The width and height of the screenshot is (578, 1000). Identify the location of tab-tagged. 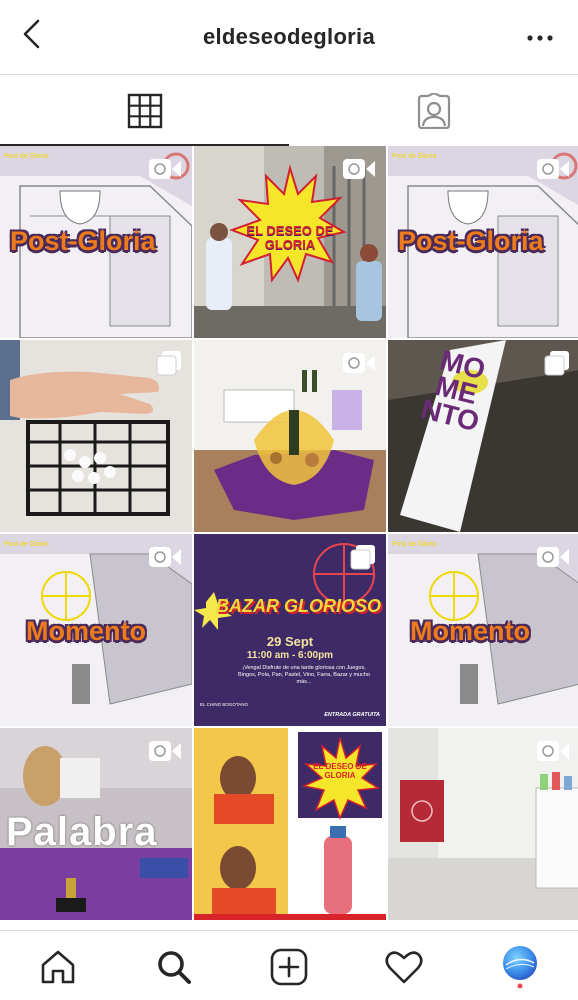
(433, 111).